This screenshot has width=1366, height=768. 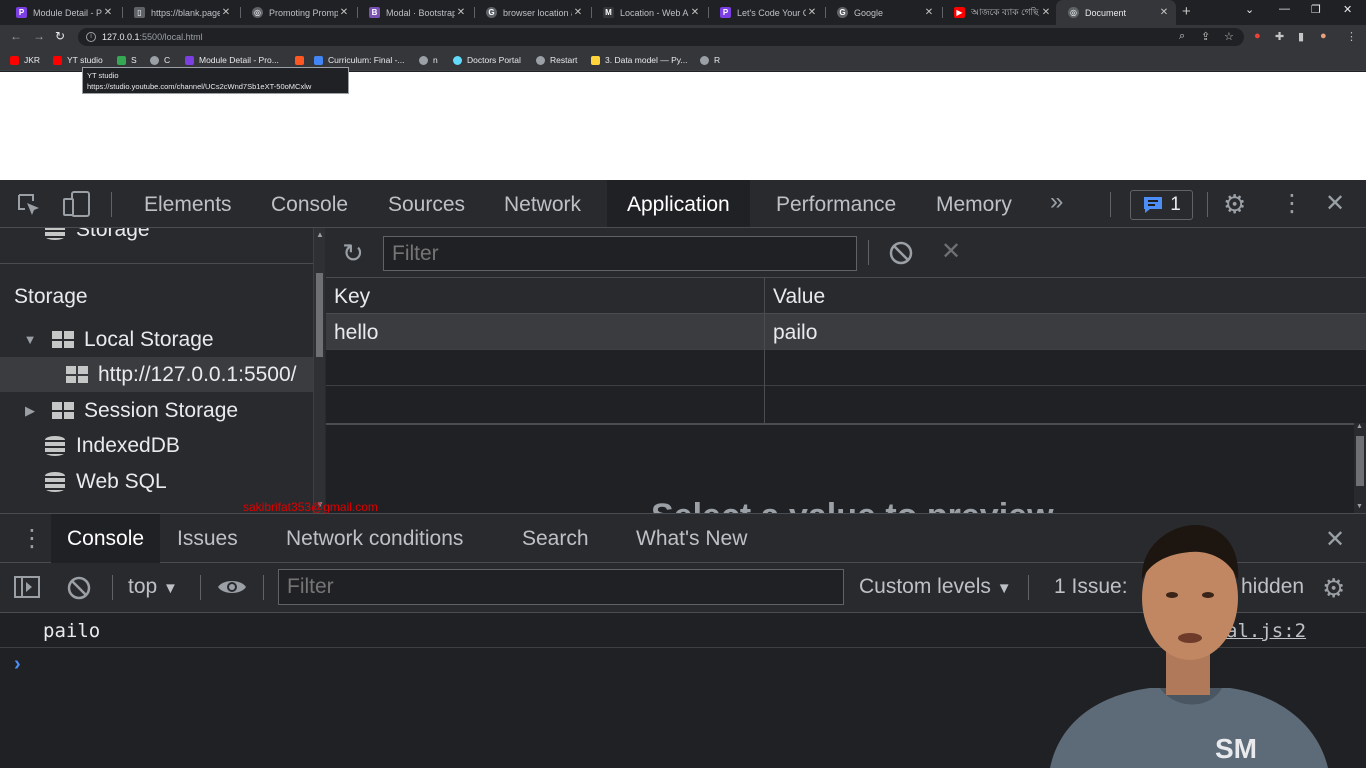 I want to click on drawer-tab-network-conditions: Network conditions, so click(x=374, y=538).